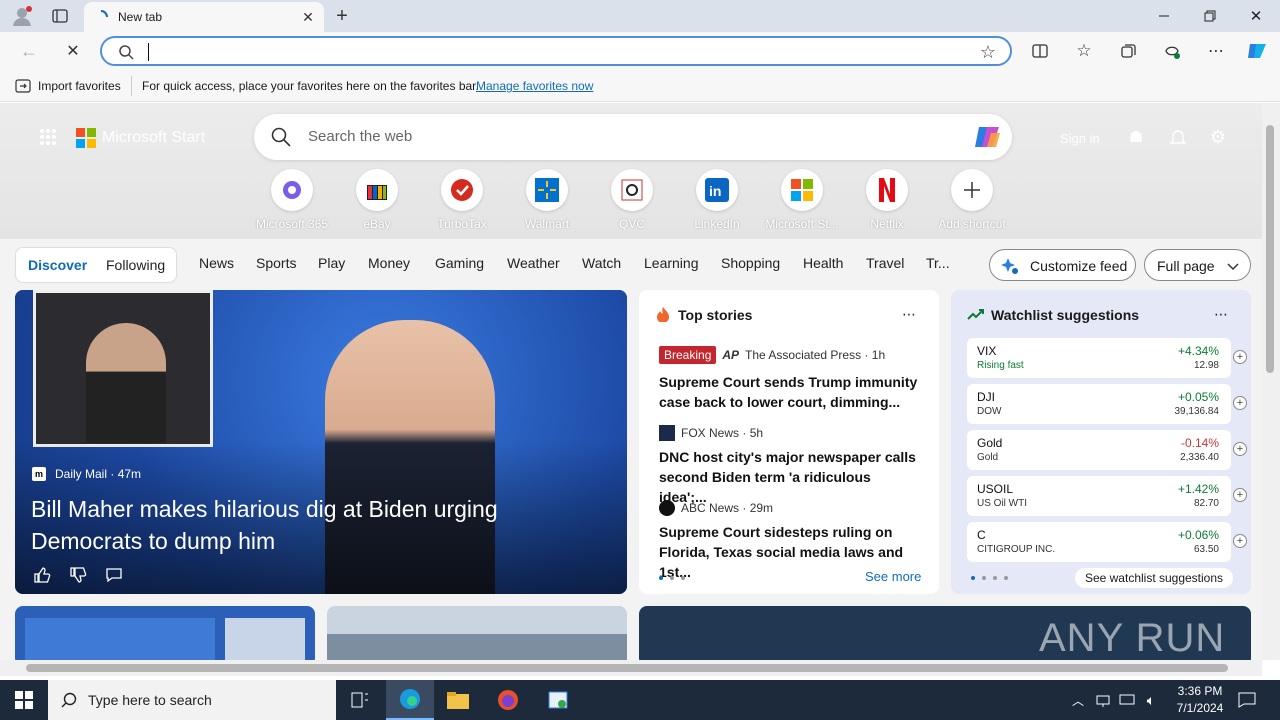 This screenshot has width=1280, height=720. Describe the element at coordinates (1062, 265) in the screenshot. I see `customize-feed-button: Customize feed` at that location.